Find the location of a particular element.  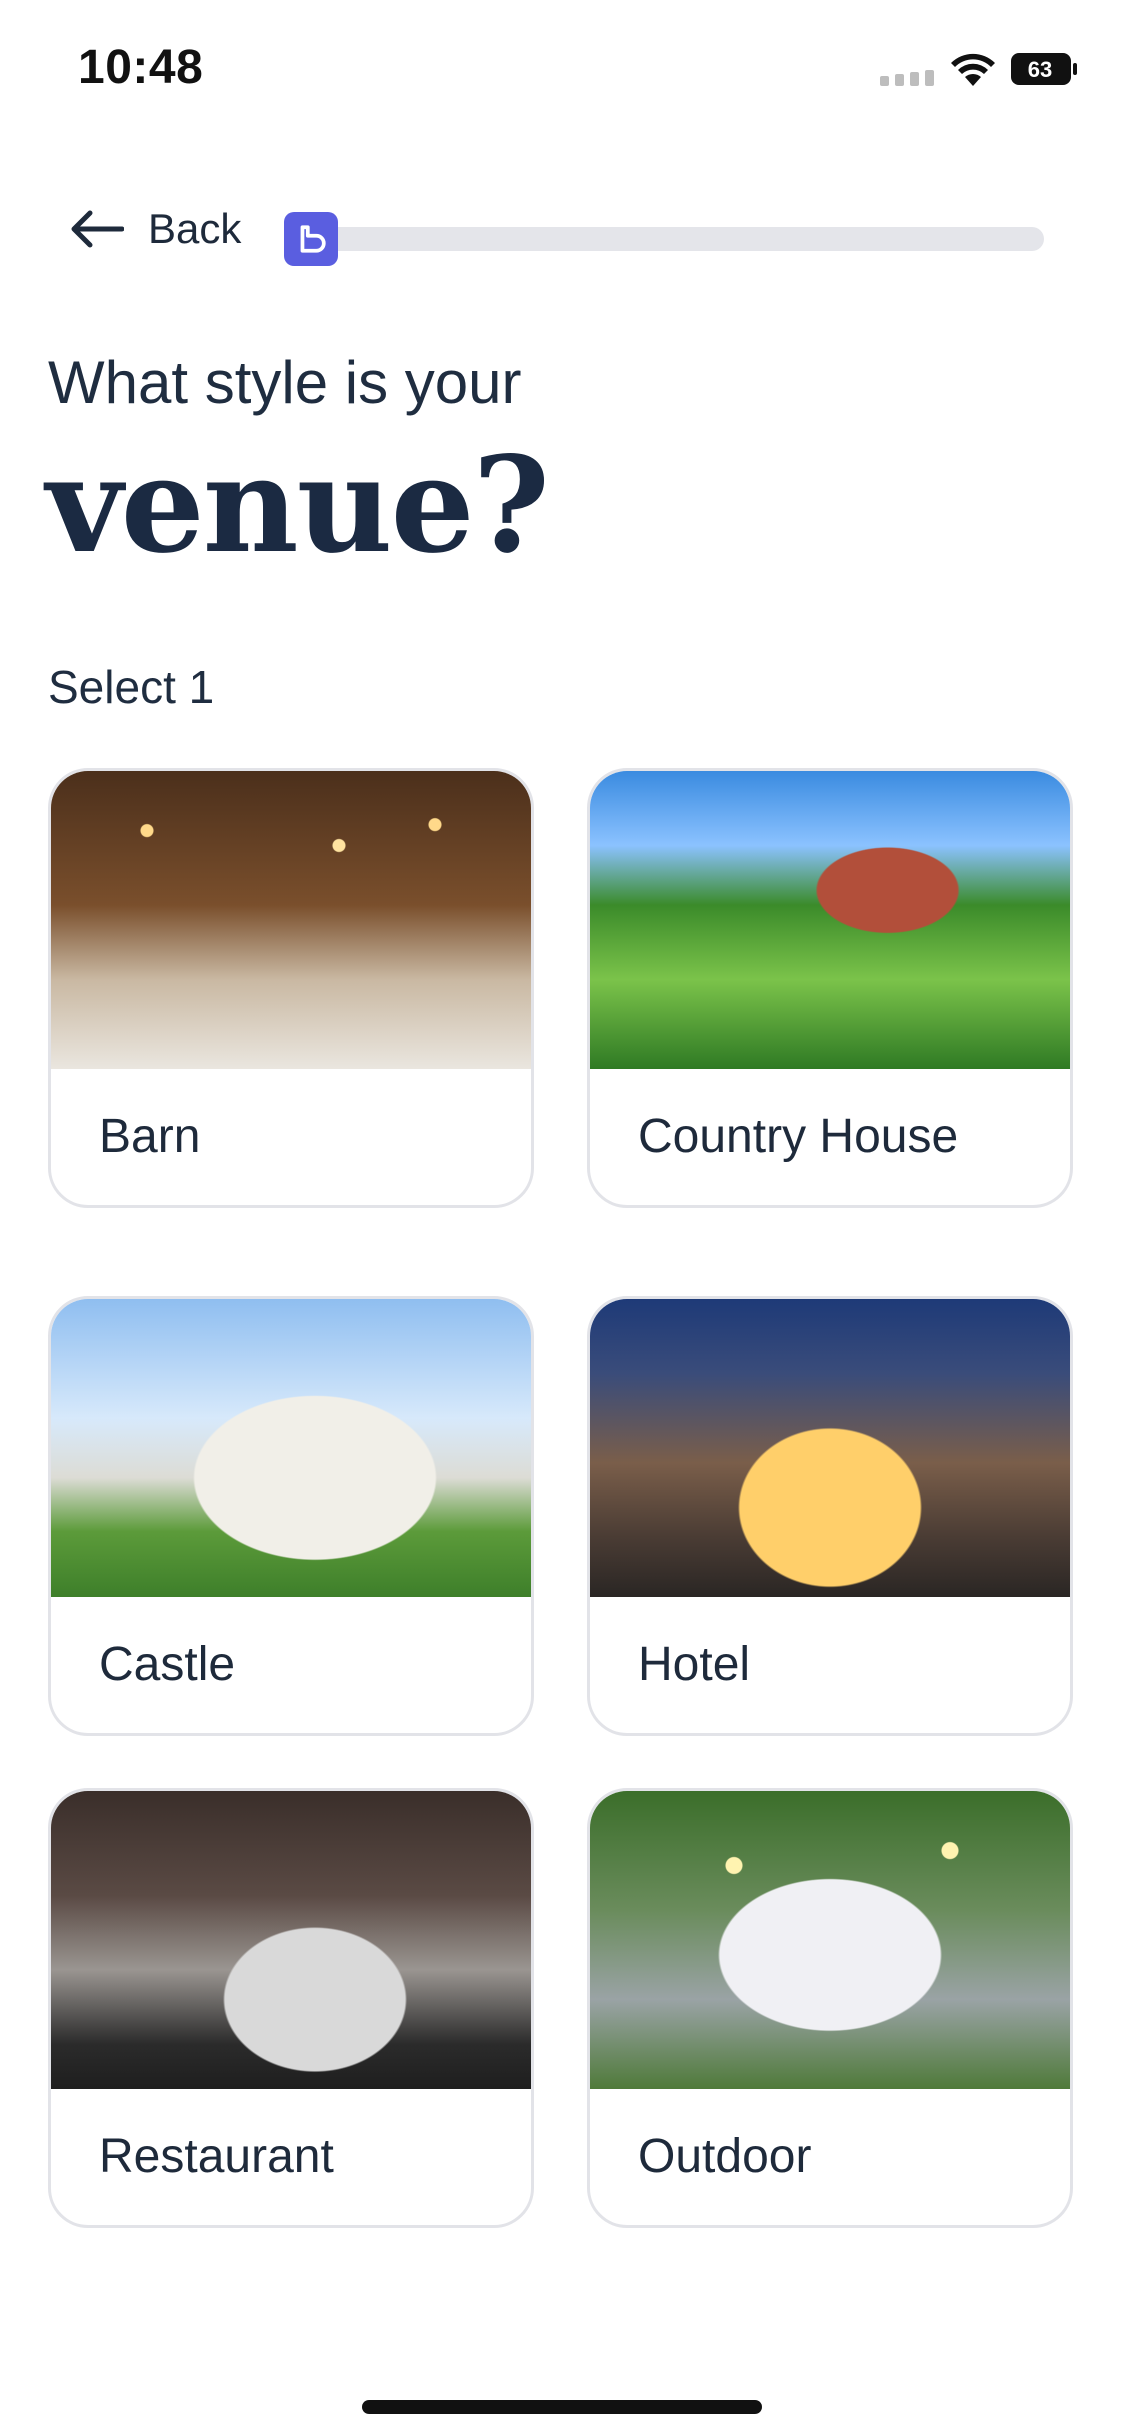

option-card-country-house: Country House is located at coordinates (830, 988).